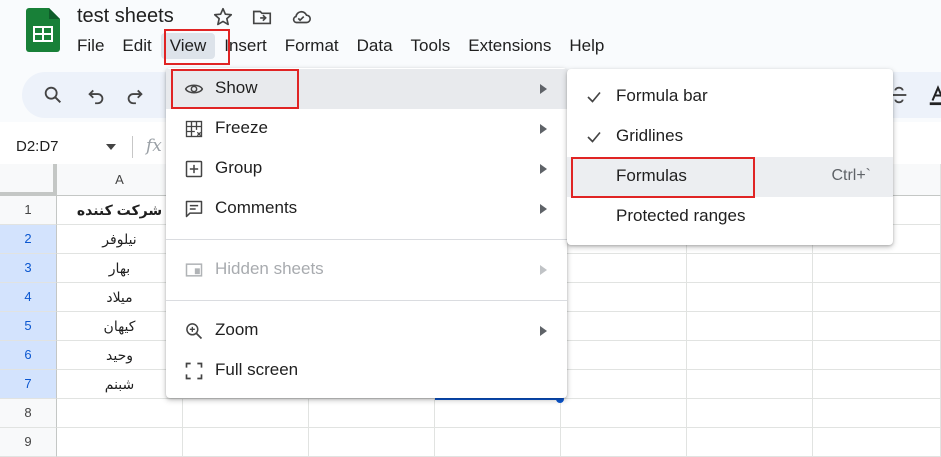 This screenshot has width=941, height=457. What do you see at coordinates (366, 129) in the screenshot?
I see `menu-item-freeze: Freeze` at bounding box center [366, 129].